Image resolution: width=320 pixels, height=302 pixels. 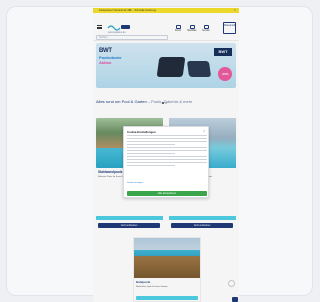 I want to click on close-icon: ×, so click(x=204, y=131).